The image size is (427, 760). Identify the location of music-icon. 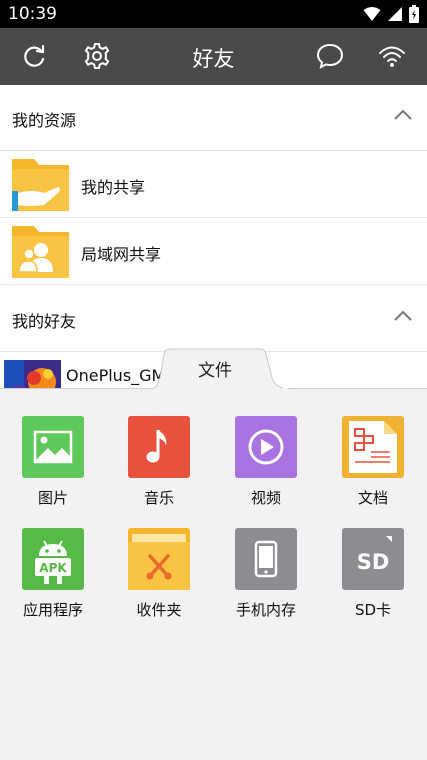
(159, 447).